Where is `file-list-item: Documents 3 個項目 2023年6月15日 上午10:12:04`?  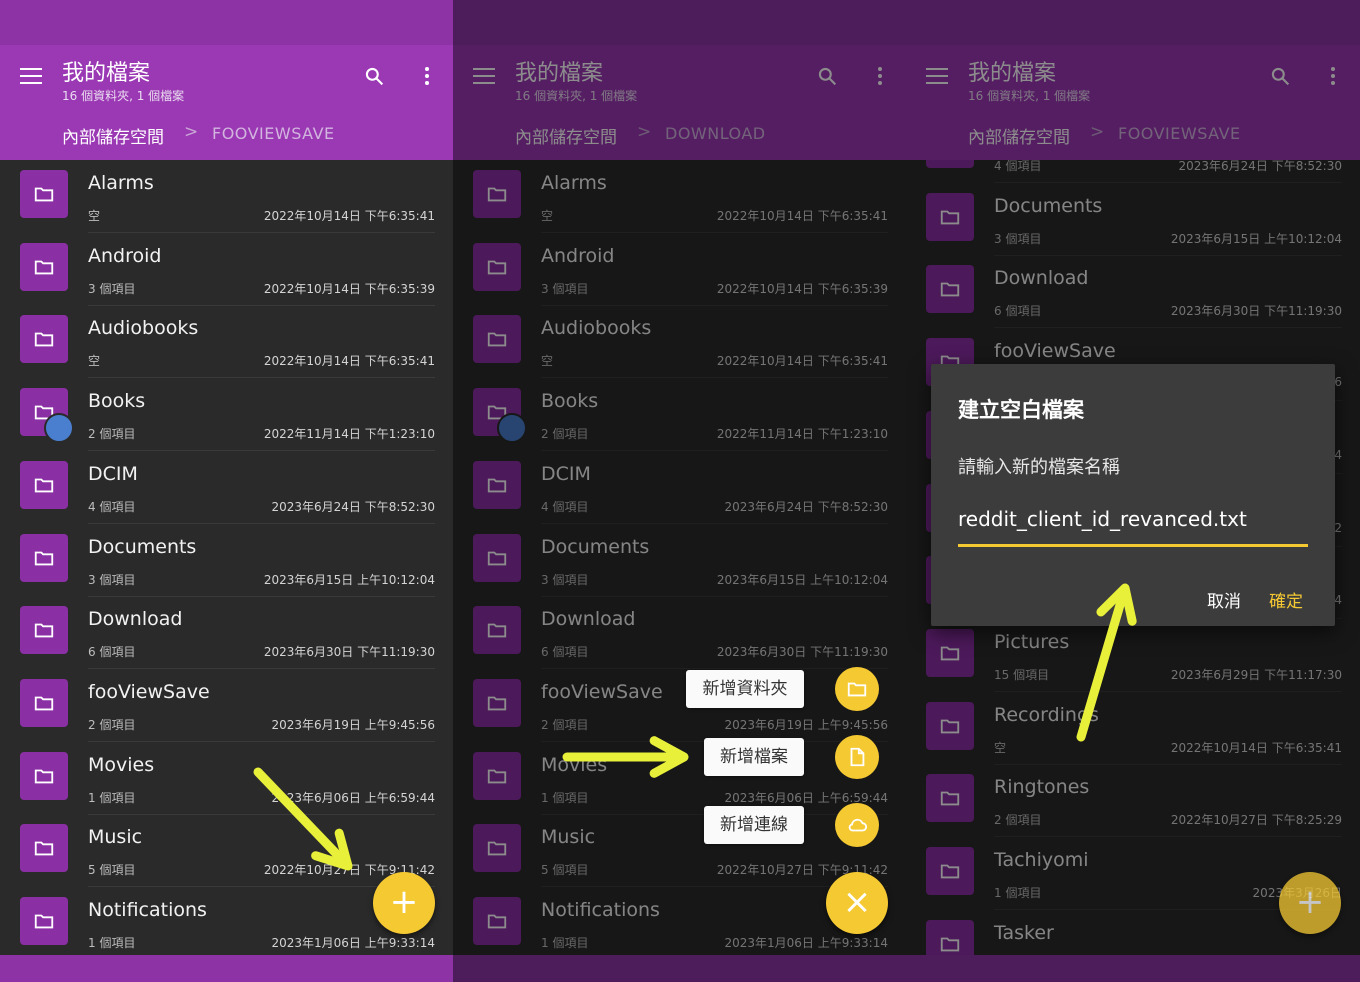
file-list-item: Documents 3 個項目 2023年6月15日 上午10:12:04 is located at coordinates (226, 560).